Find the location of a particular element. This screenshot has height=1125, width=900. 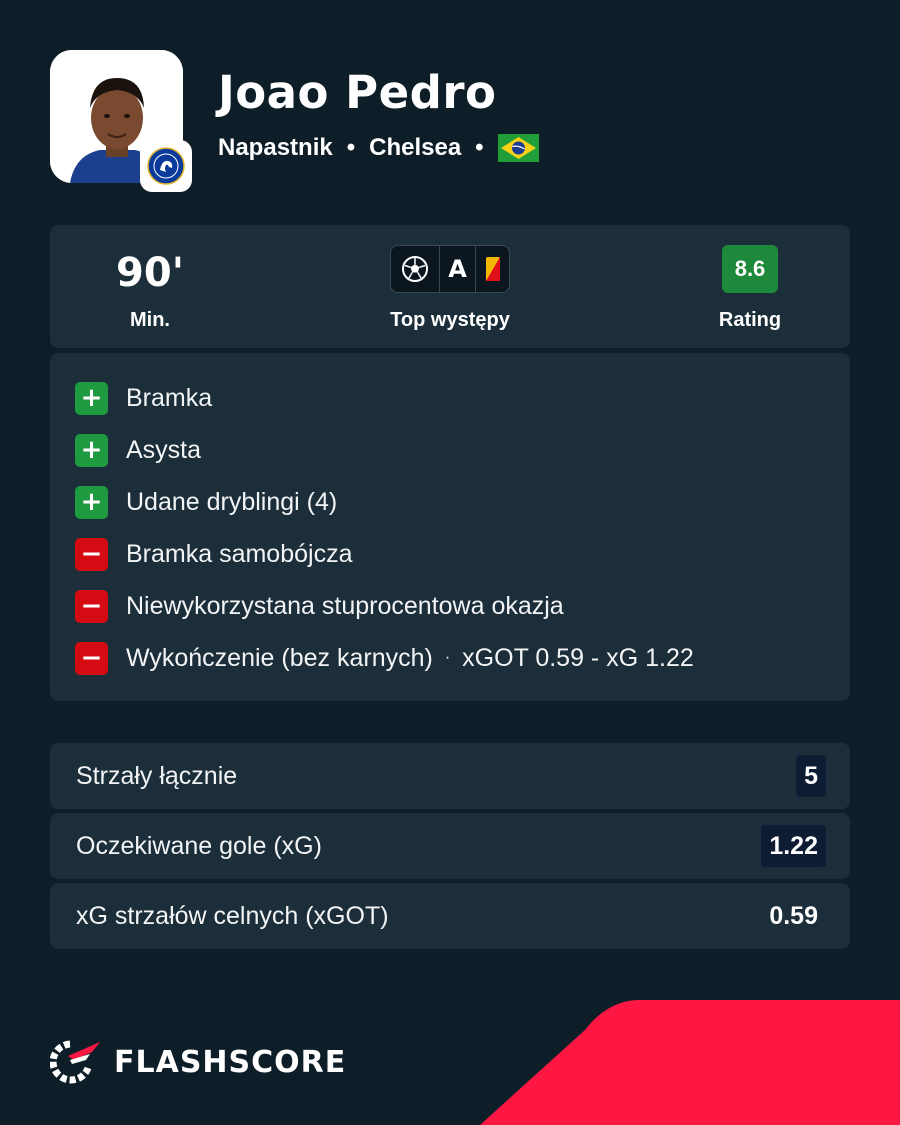

event-row: + Asysta is located at coordinates (138, 450).